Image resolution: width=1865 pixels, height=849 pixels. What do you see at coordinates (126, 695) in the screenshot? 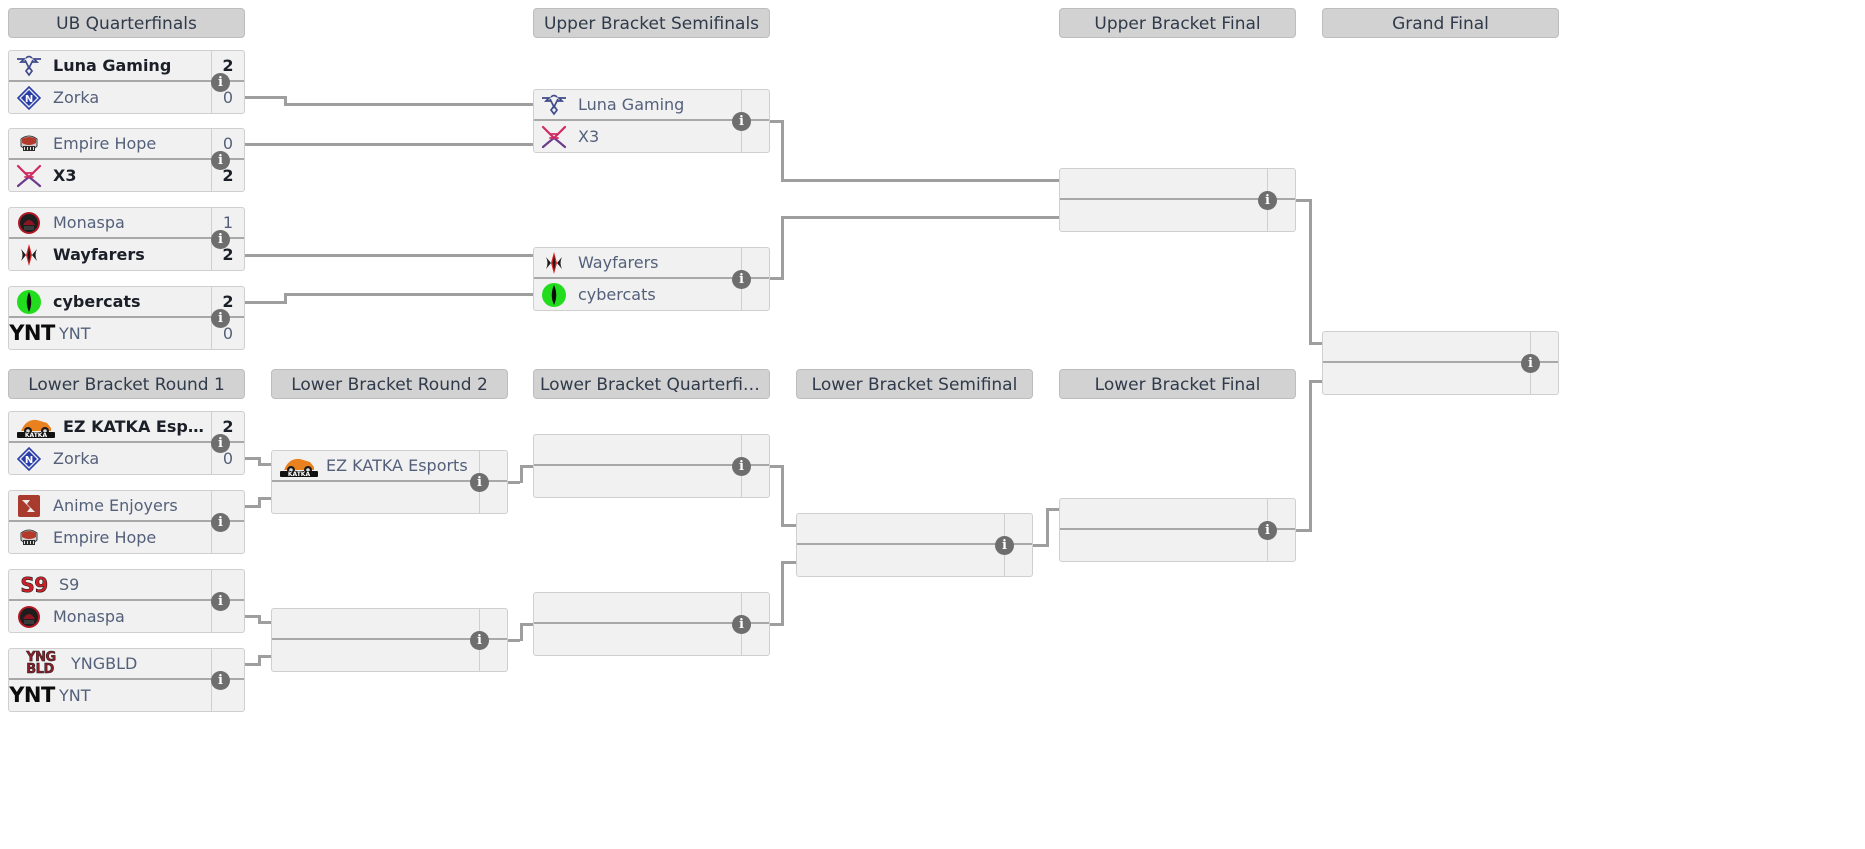
I see `match-row-bottom: YNT YNT` at bounding box center [126, 695].